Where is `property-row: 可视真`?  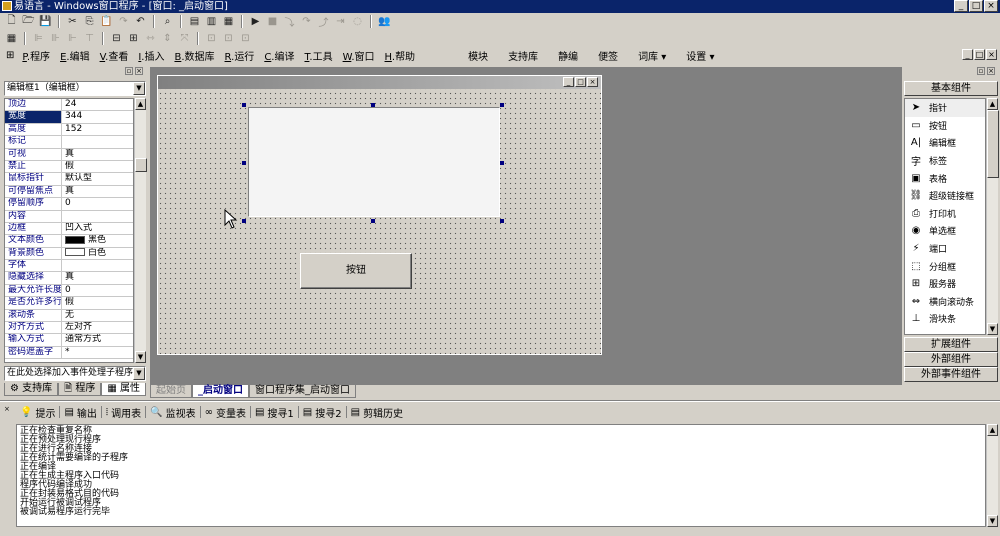
property-row: 可视真 is located at coordinates (69, 154).